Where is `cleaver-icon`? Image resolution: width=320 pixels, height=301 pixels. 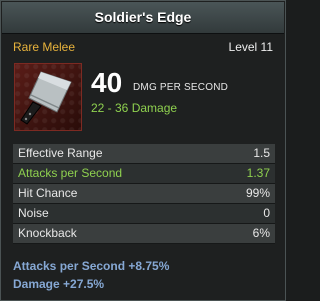 cleaver-icon is located at coordinates (46, 98).